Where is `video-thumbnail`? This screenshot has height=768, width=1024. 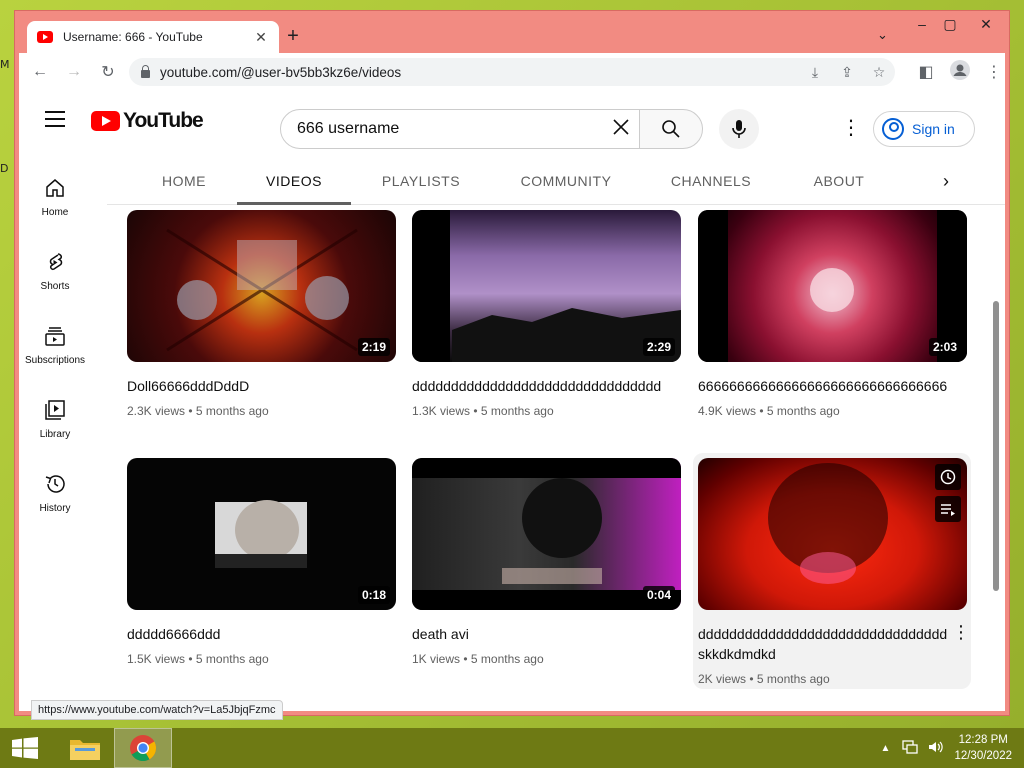
video-thumbnail is located at coordinates (832, 534).